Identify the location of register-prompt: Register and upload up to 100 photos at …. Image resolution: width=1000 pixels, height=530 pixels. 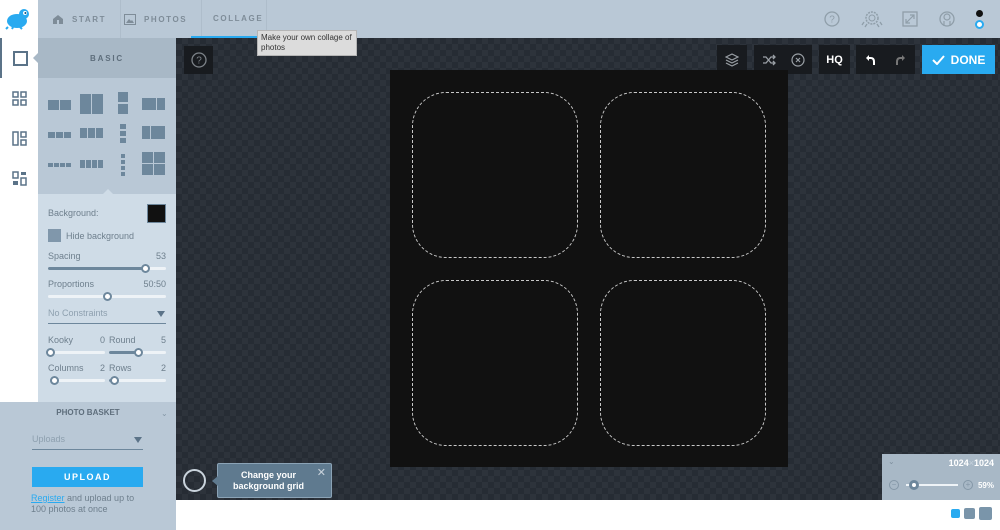
(91, 504).